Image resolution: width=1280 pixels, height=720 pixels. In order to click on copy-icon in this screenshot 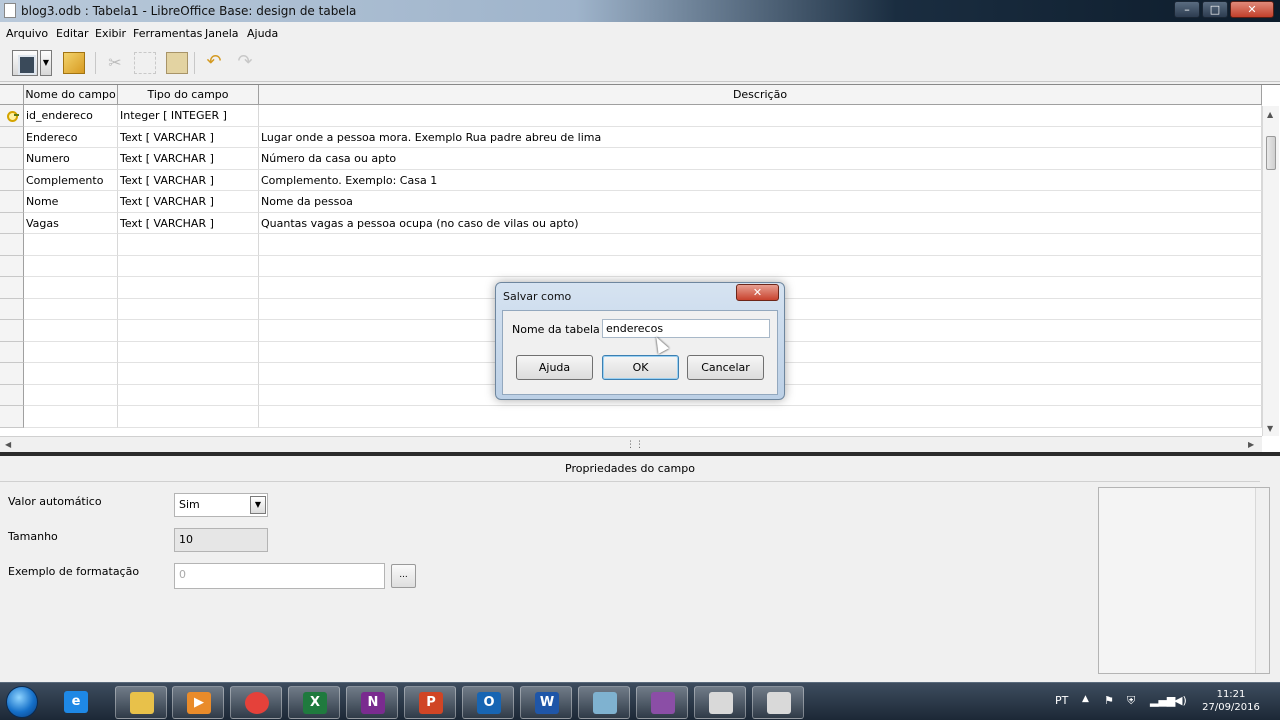, I will do `click(145, 63)`.